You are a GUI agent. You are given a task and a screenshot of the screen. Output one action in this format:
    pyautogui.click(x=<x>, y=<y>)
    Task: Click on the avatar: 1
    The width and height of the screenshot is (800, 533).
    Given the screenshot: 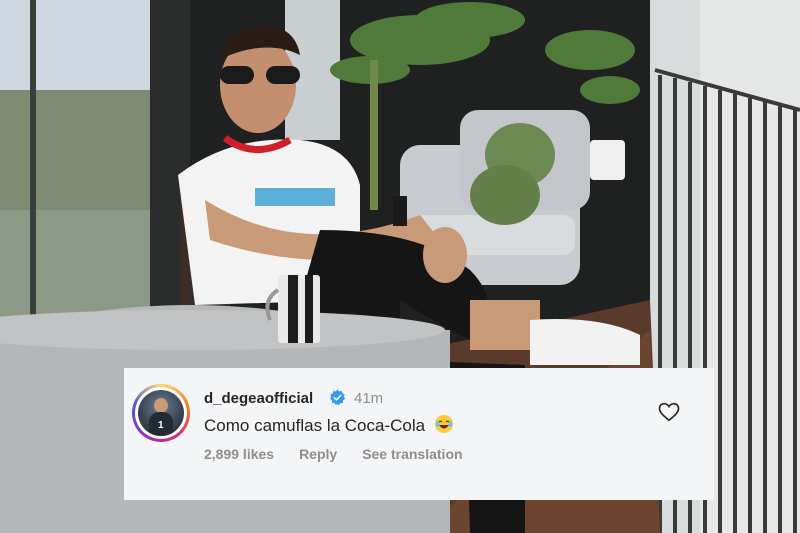 What is the action you would take?
    pyautogui.click(x=161, y=413)
    